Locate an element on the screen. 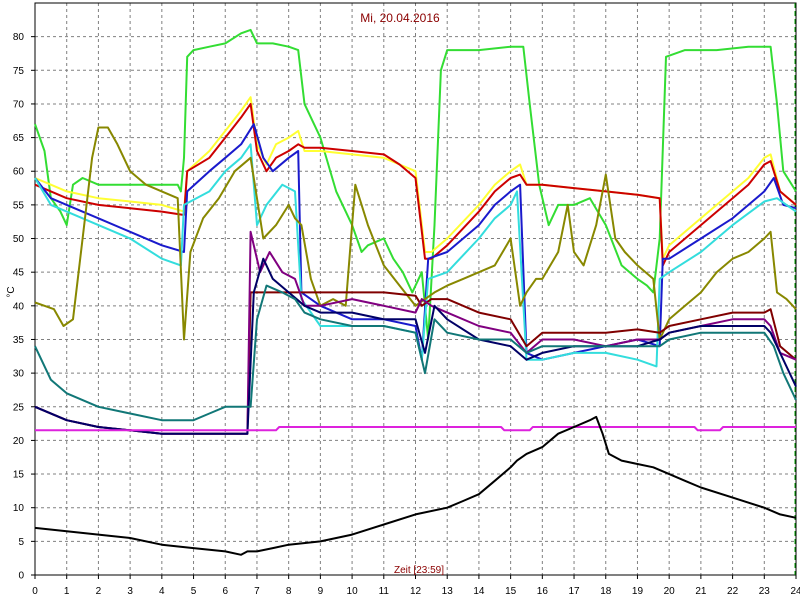  y-tick-label: 55 is located at coordinates (19, 205).